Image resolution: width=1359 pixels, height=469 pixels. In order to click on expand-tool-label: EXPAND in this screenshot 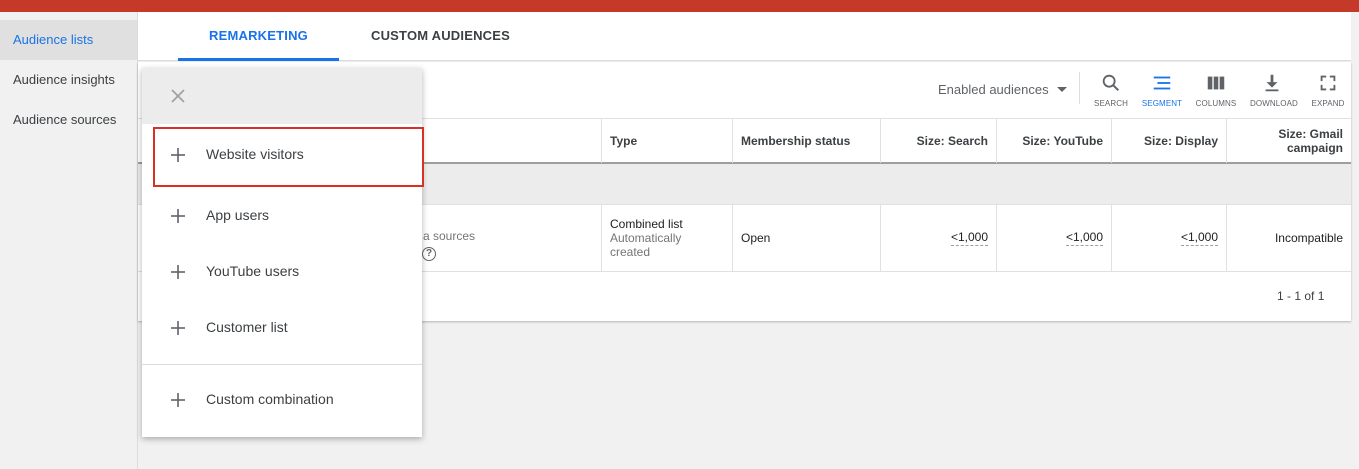, I will do `click(1328, 103)`.